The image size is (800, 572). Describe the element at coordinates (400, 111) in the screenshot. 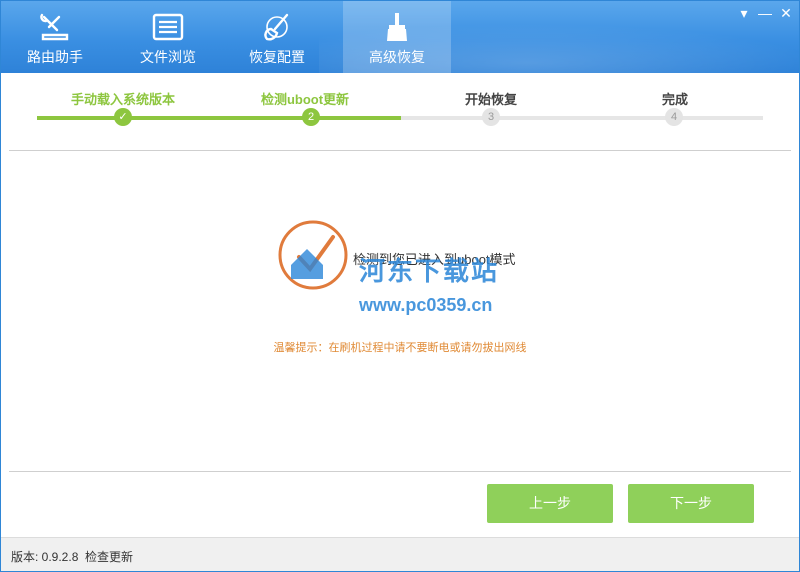

I see `step-progress: 手动载入系统版本 检测uboot更新 开始恢复 完成 ✓ 2 3 4` at that location.